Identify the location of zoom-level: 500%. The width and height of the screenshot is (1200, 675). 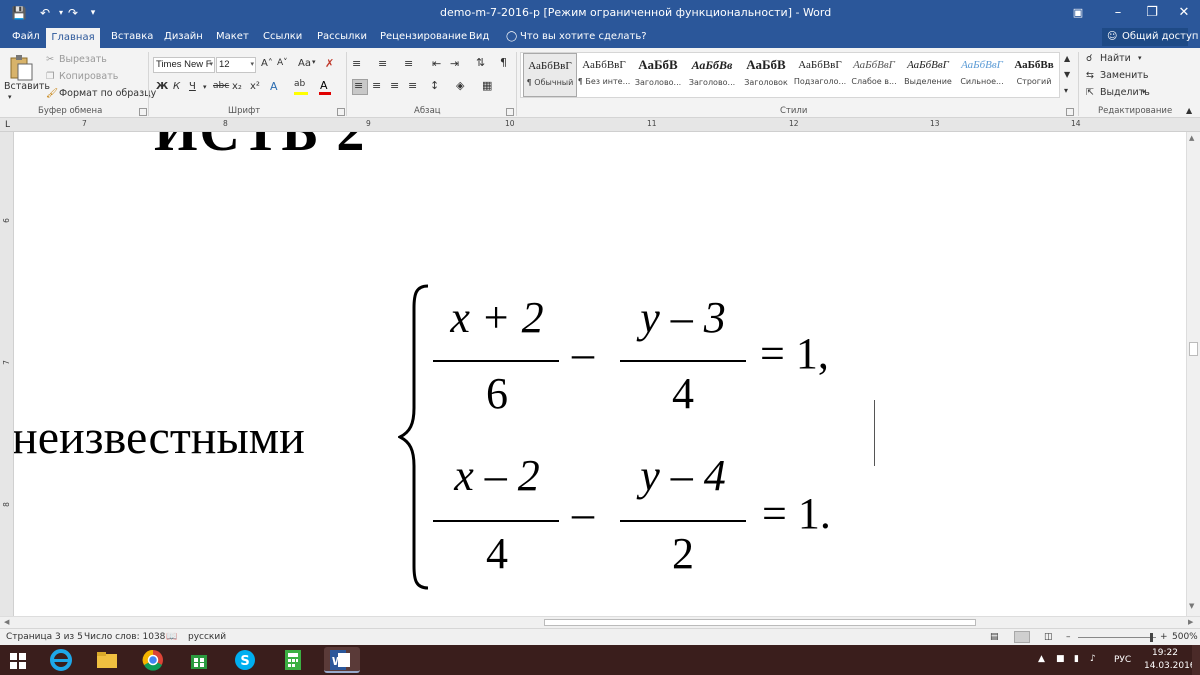
(1185, 637).